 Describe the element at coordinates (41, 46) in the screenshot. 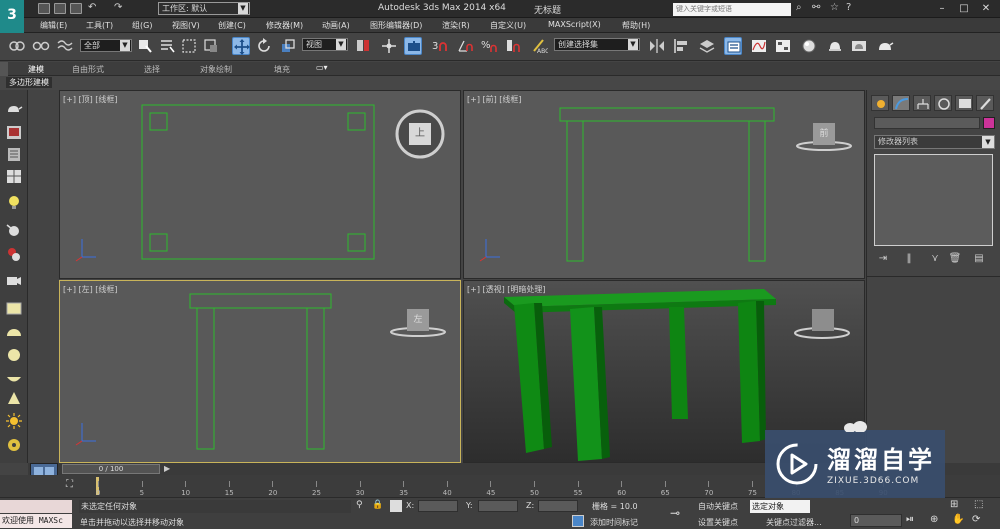

I see `unlink-icon` at that location.